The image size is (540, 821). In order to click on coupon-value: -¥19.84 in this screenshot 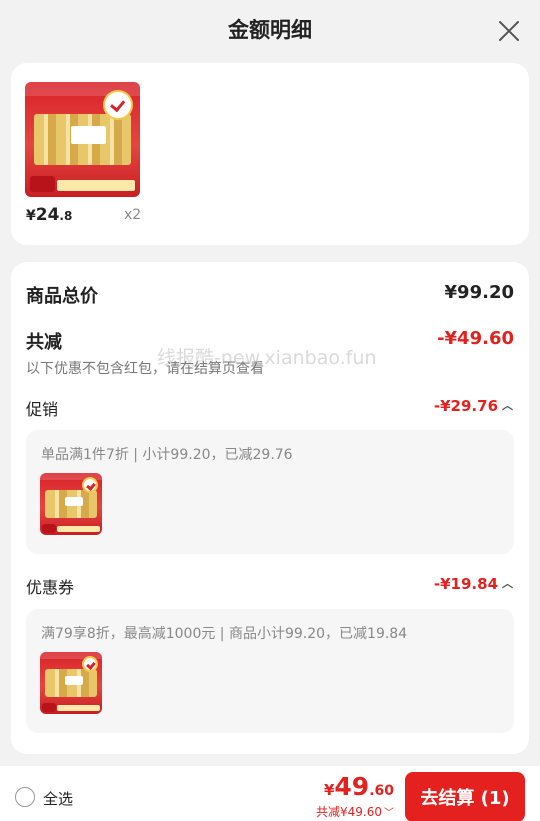, I will do `click(465, 584)`.